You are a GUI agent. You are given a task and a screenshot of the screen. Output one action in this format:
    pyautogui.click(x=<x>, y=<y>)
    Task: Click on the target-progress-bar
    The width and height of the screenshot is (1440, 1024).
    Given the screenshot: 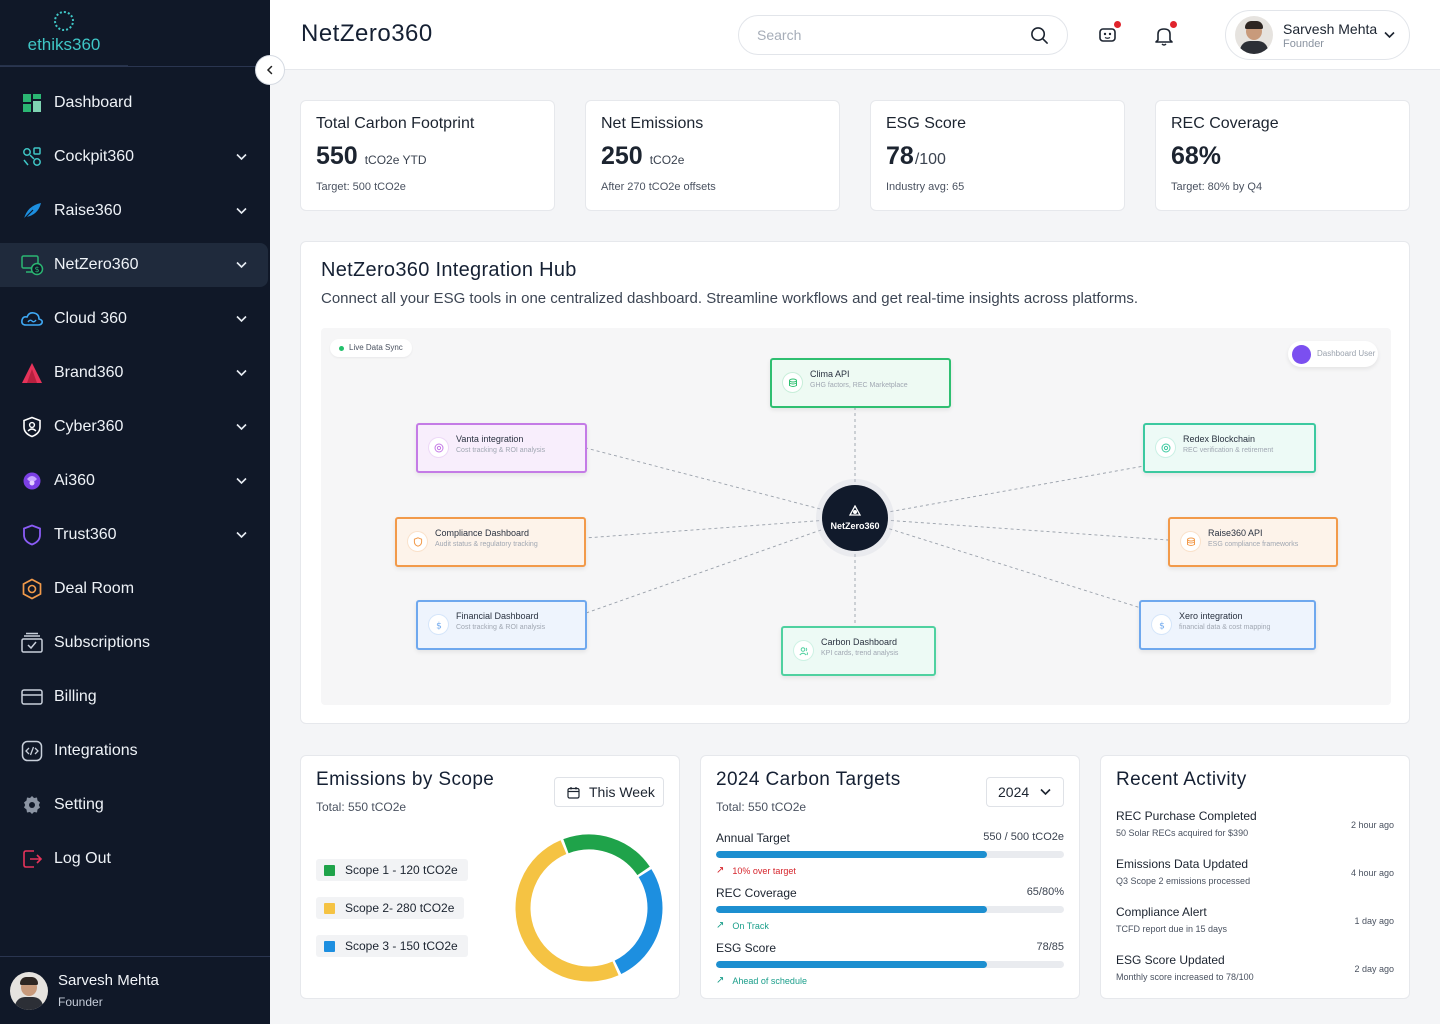 What is the action you would take?
    pyautogui.click(x=890, y=854)
    